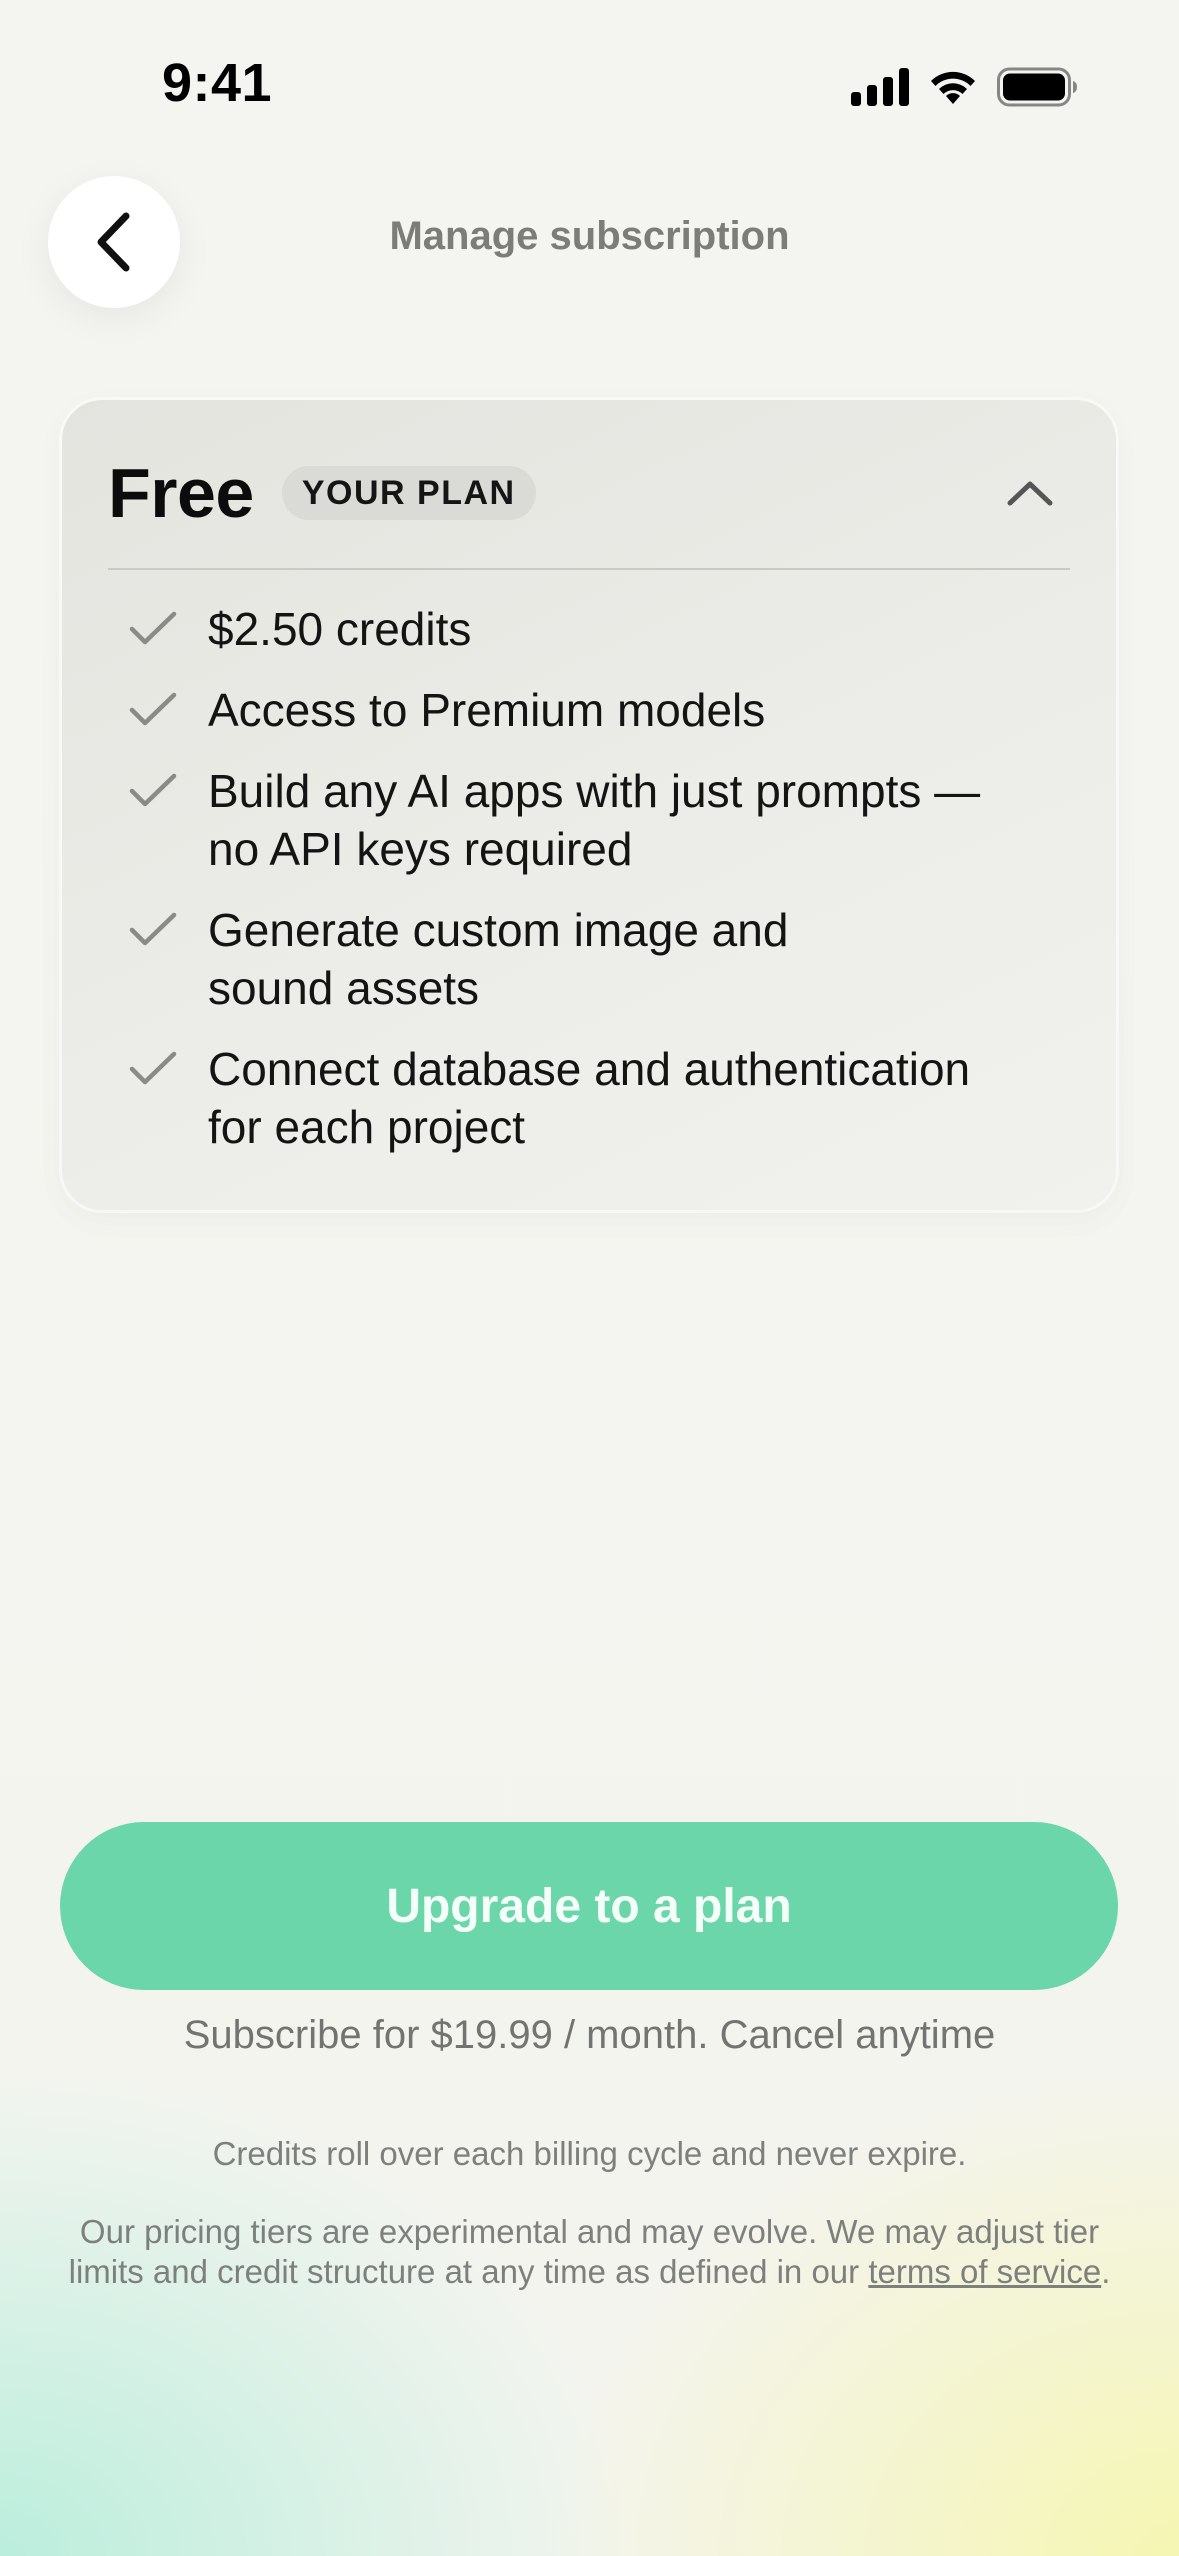  I want to click on feature-text: $2.50 credits, so click(340, 629).